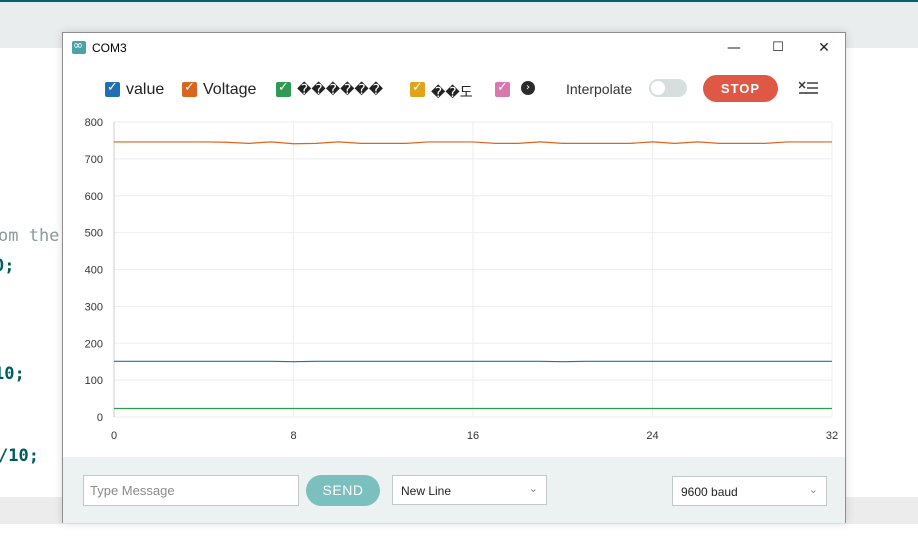 This screenshot has height=554, width=918. Describe the element at coordinates (94, 123) in the screenshot. I see `y-tick-label: 800` at that location.